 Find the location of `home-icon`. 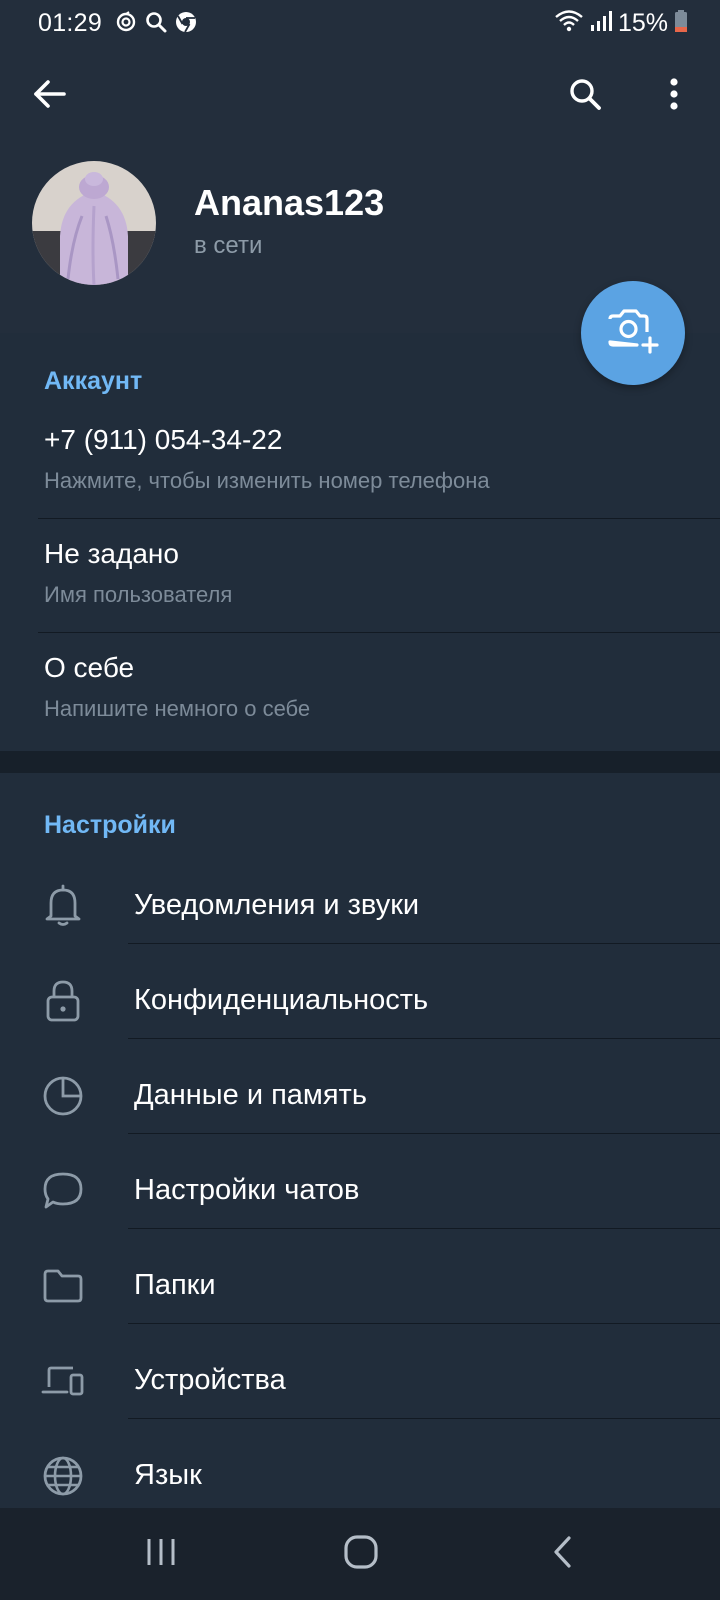

home-icon is located at coordinates (361, 1554).